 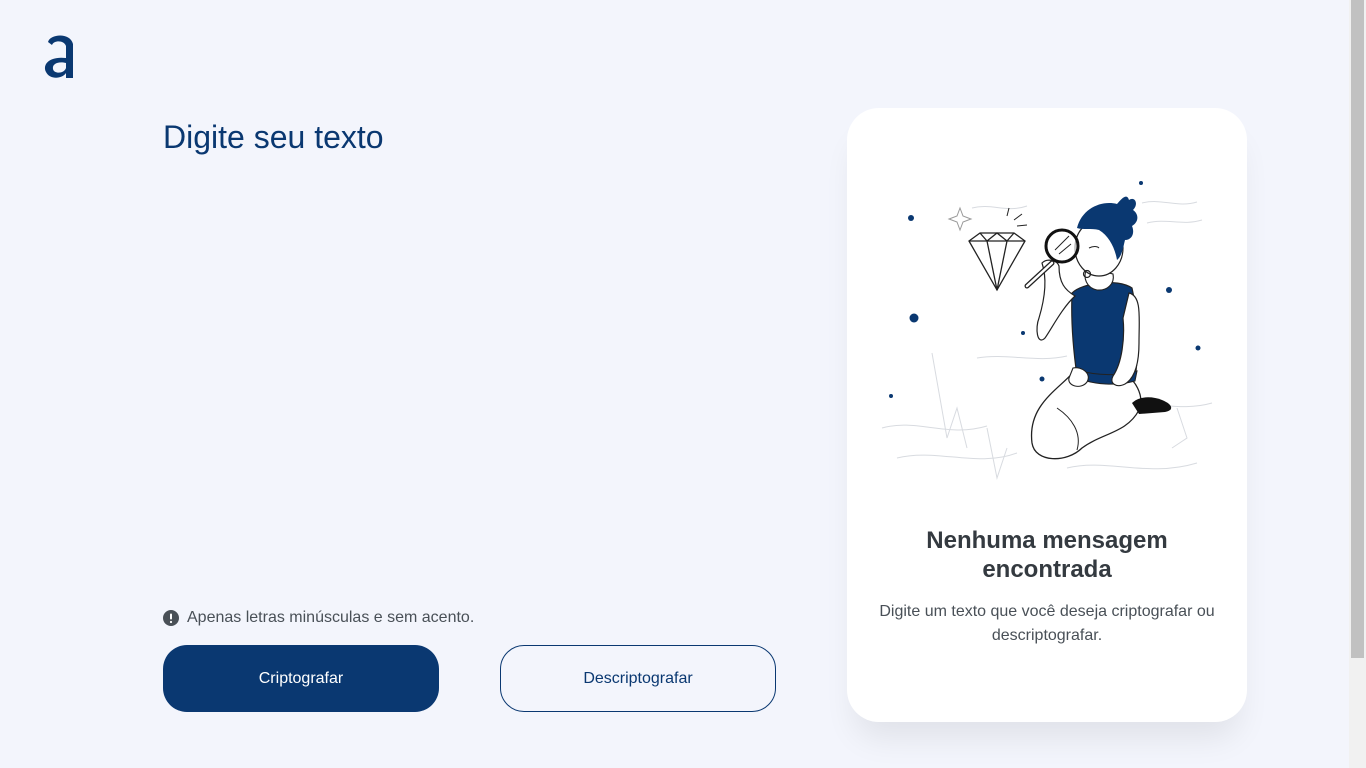 What do you see at coordinates (1047, 555) in the screenshot?
I see `empty-state-title: Nenhuma mensagem encontrada` at bounding box center [1047, 555].